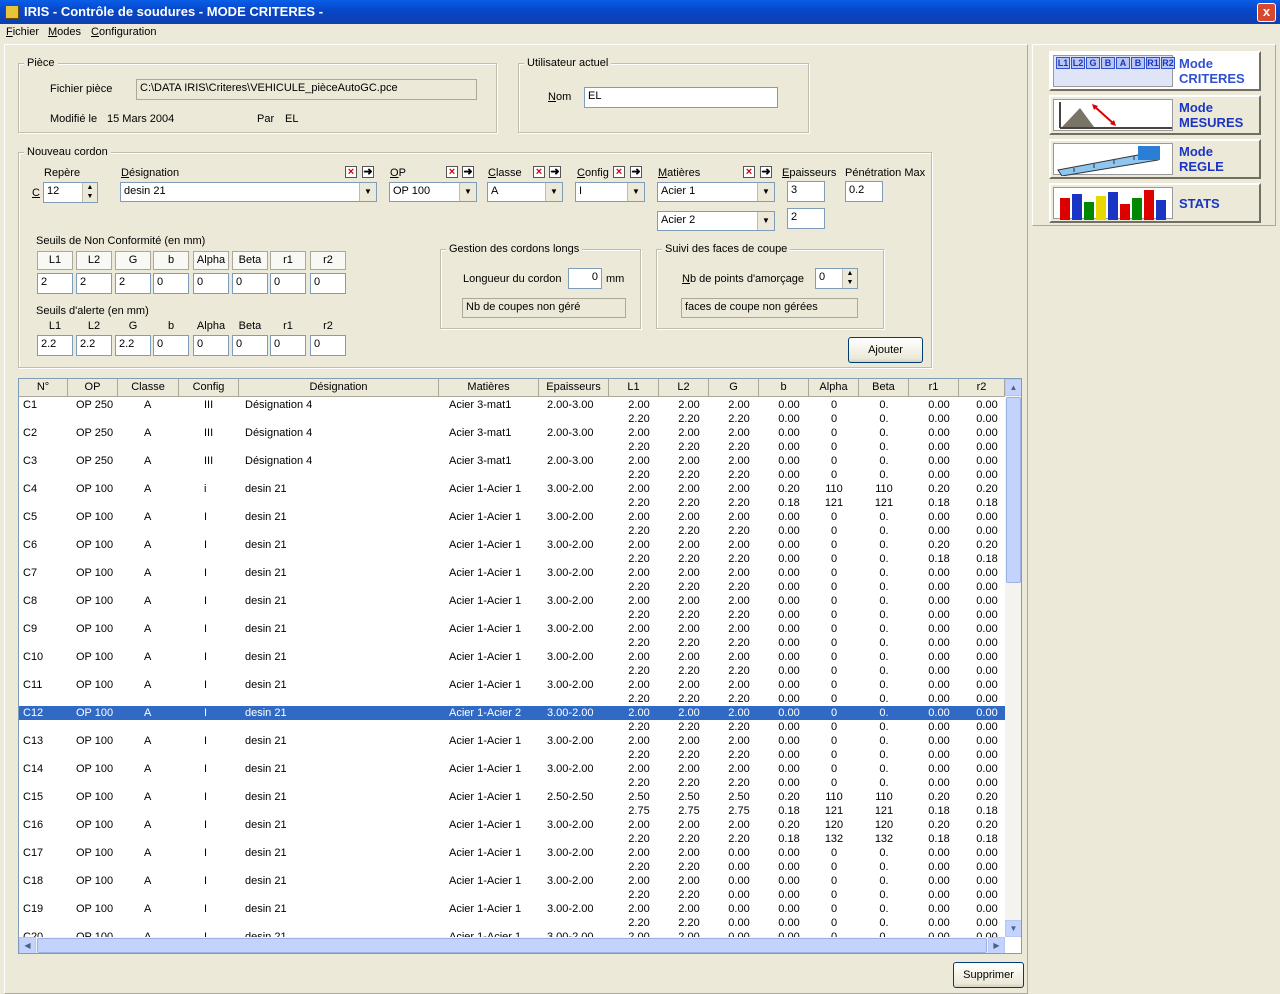 Image resolution: width=1280 pixels, height=994 pixels. What do you see at coordinates (749, 172) in the screenshot?
I see `matieres-clear-icon: ×` at bounding box center [749, 172].